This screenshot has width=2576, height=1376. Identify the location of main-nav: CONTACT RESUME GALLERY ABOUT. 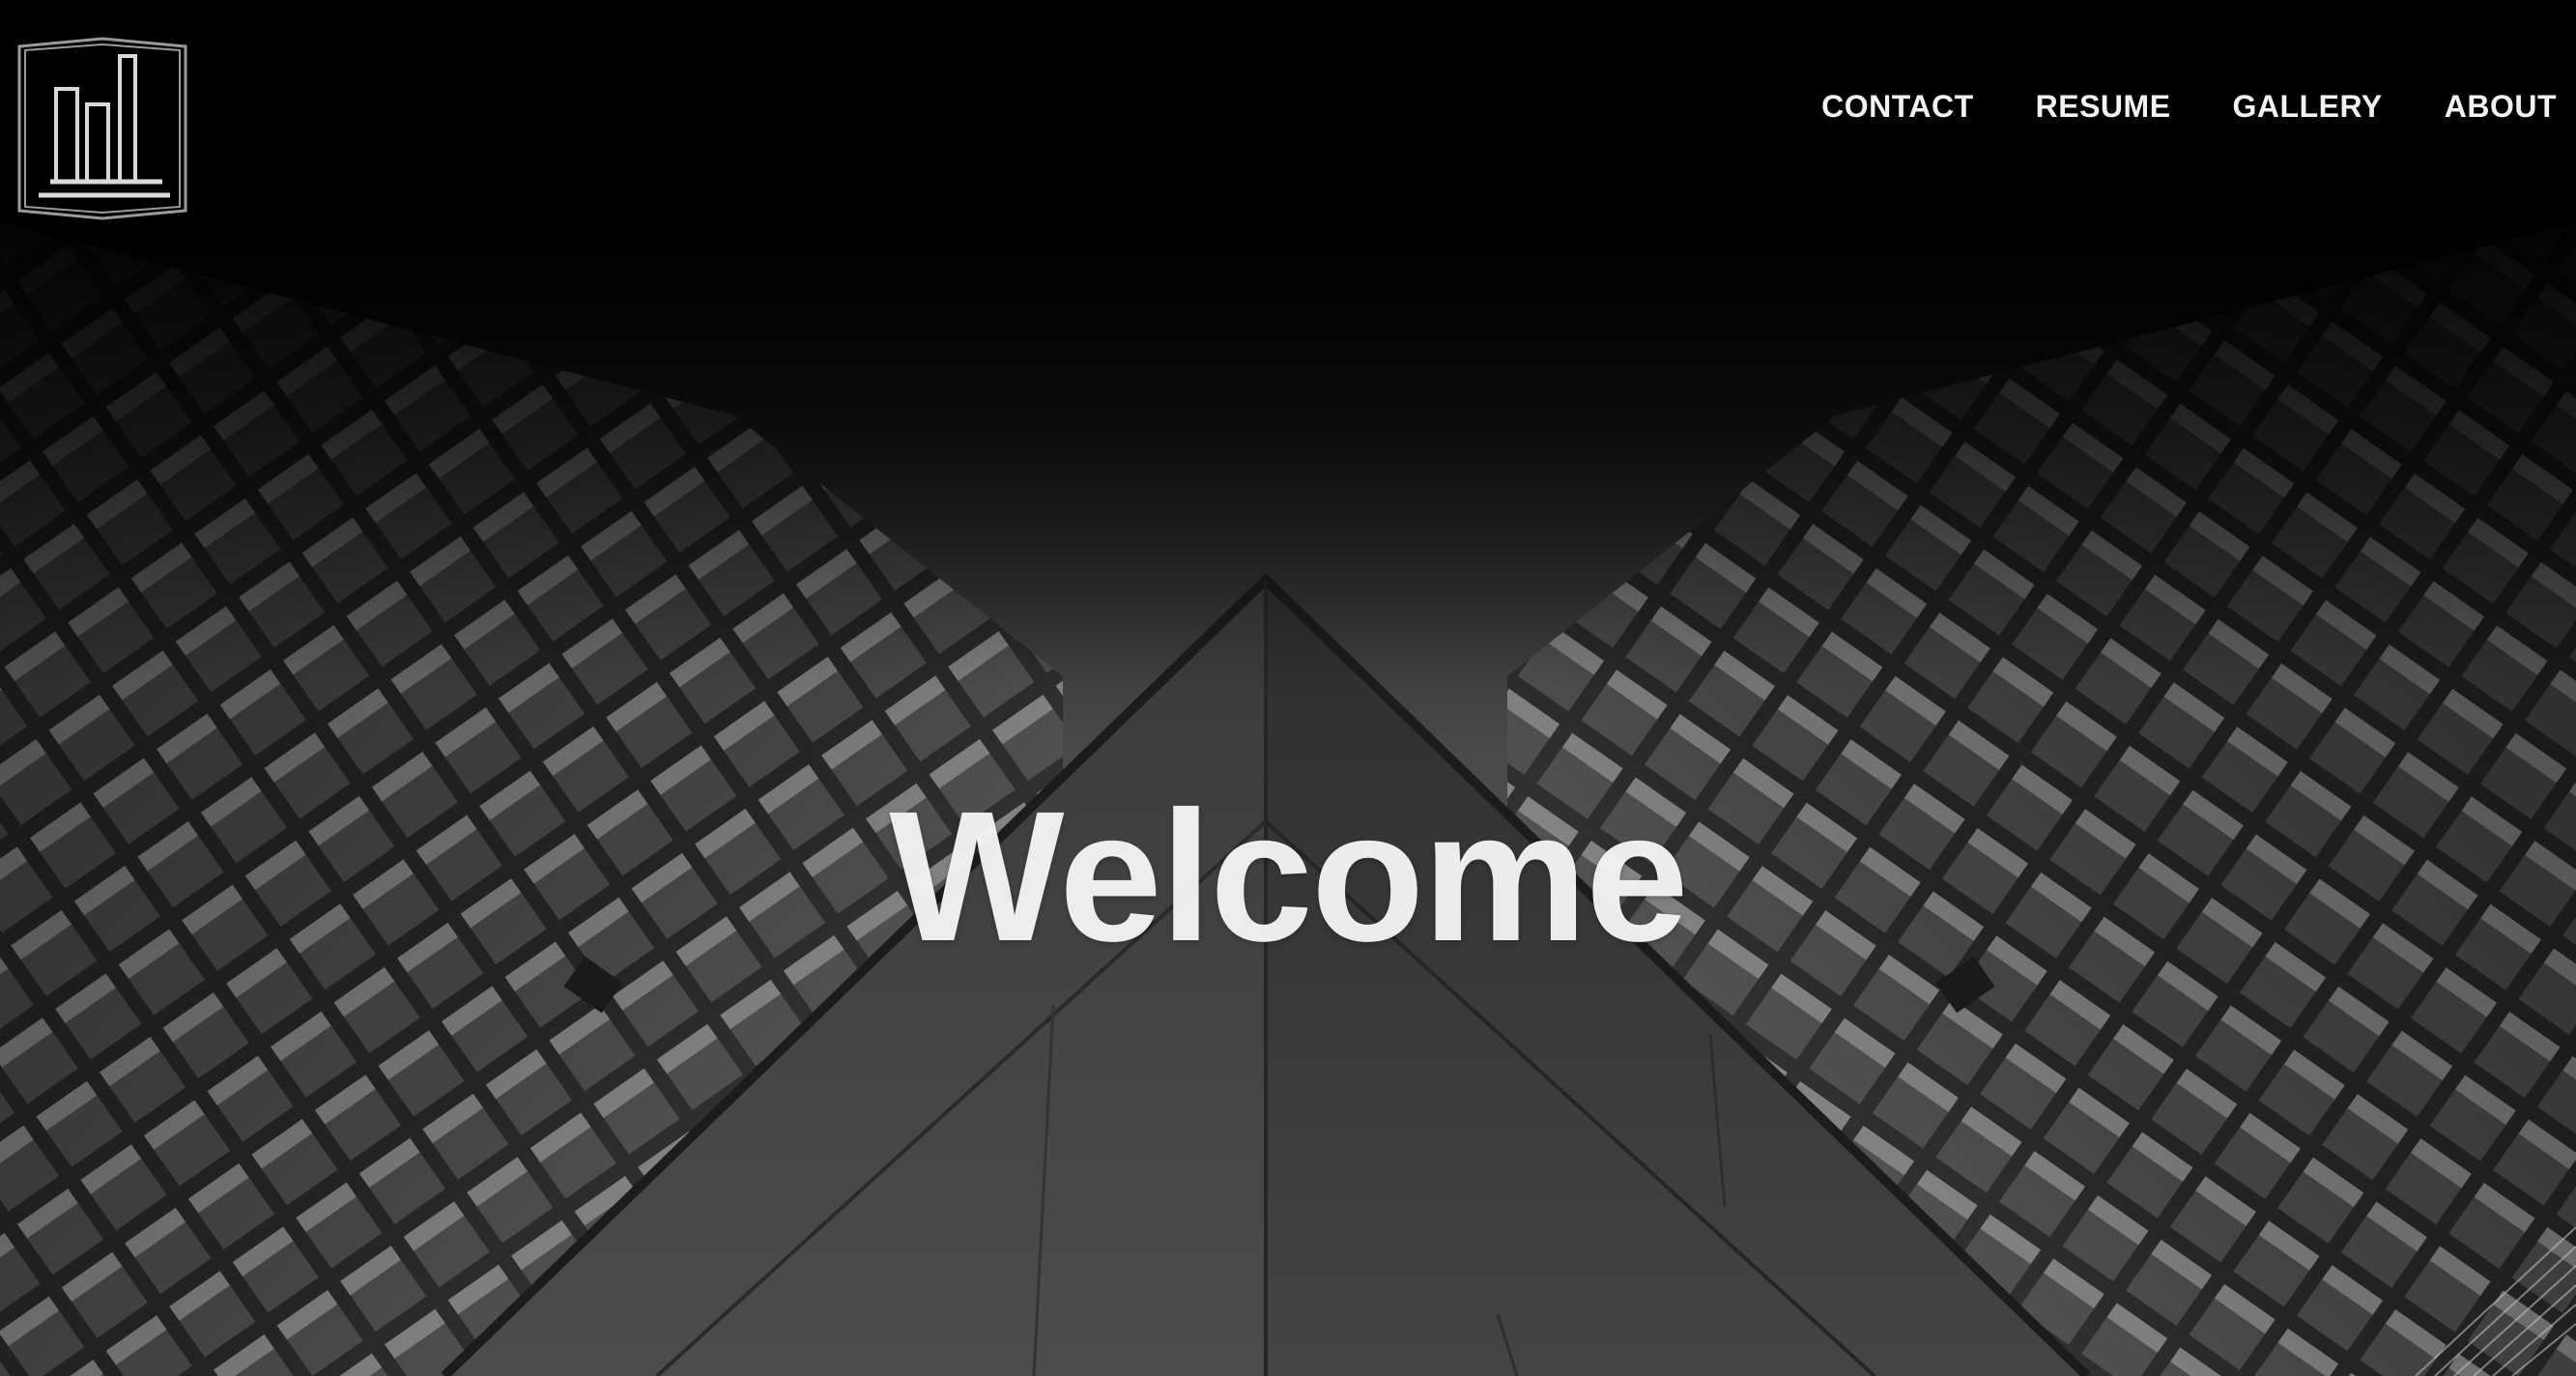
(2189, 107).